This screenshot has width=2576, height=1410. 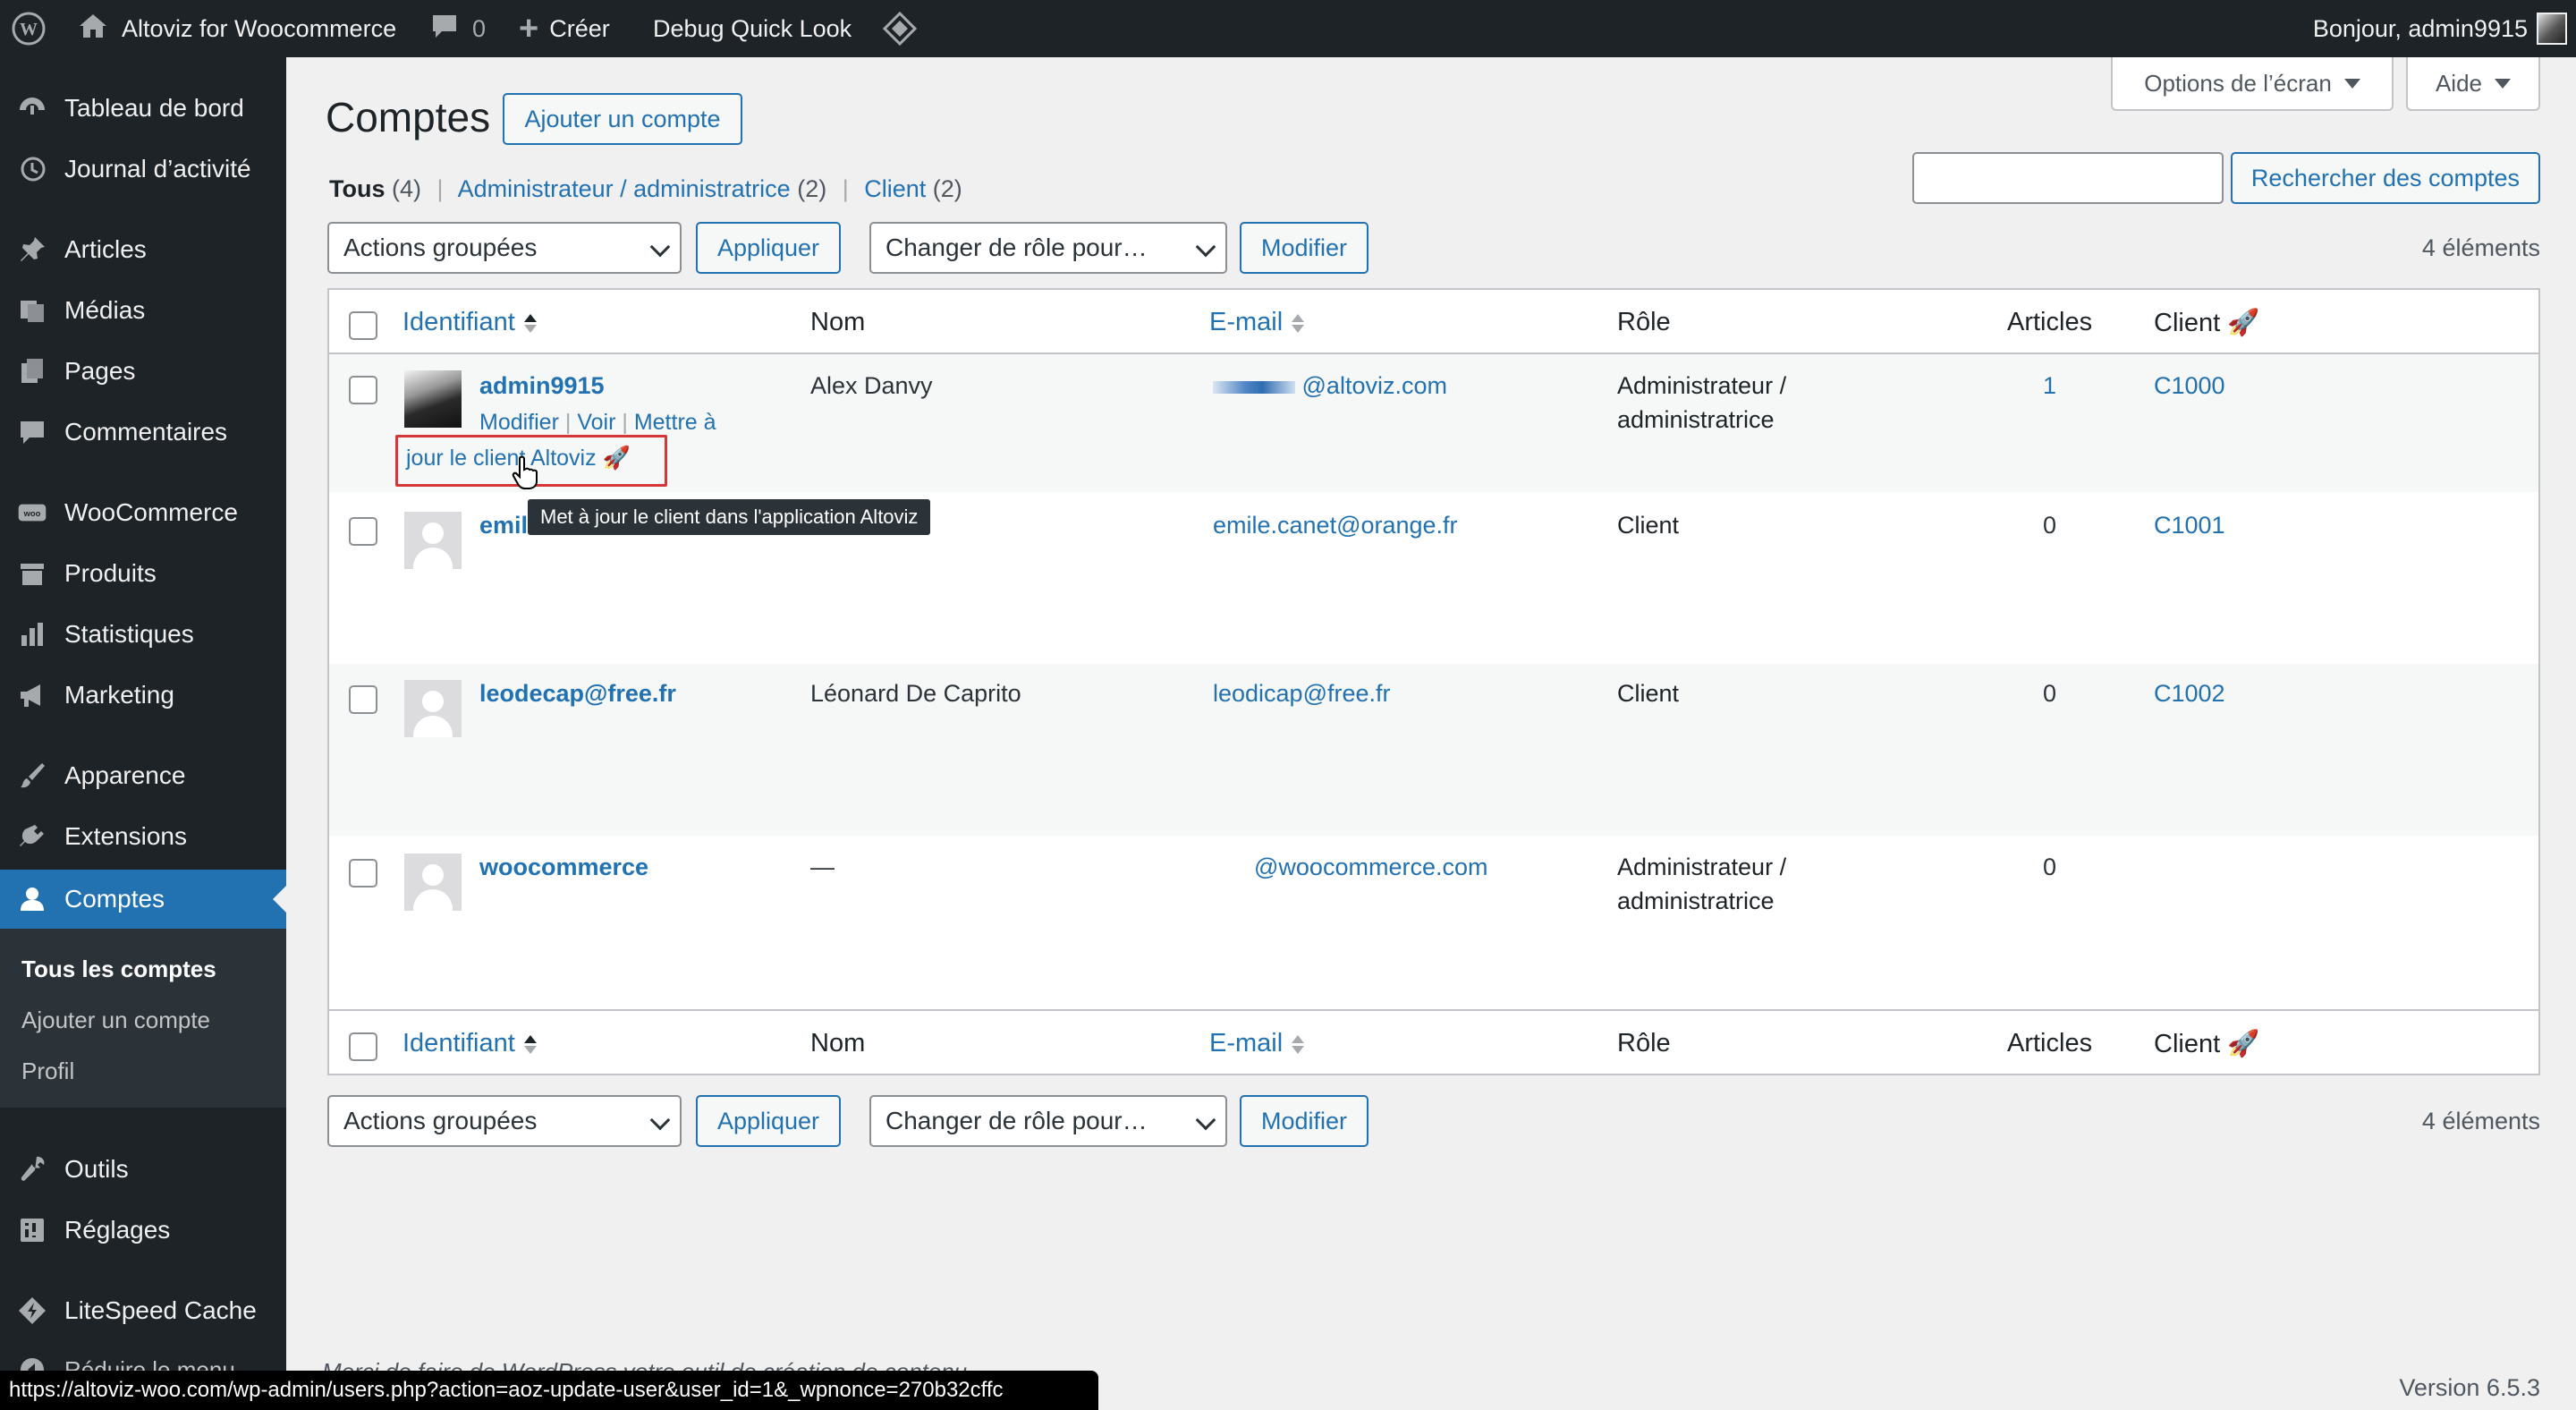 I want to click on username-link: woocommerce, so click(x=563, y=868).